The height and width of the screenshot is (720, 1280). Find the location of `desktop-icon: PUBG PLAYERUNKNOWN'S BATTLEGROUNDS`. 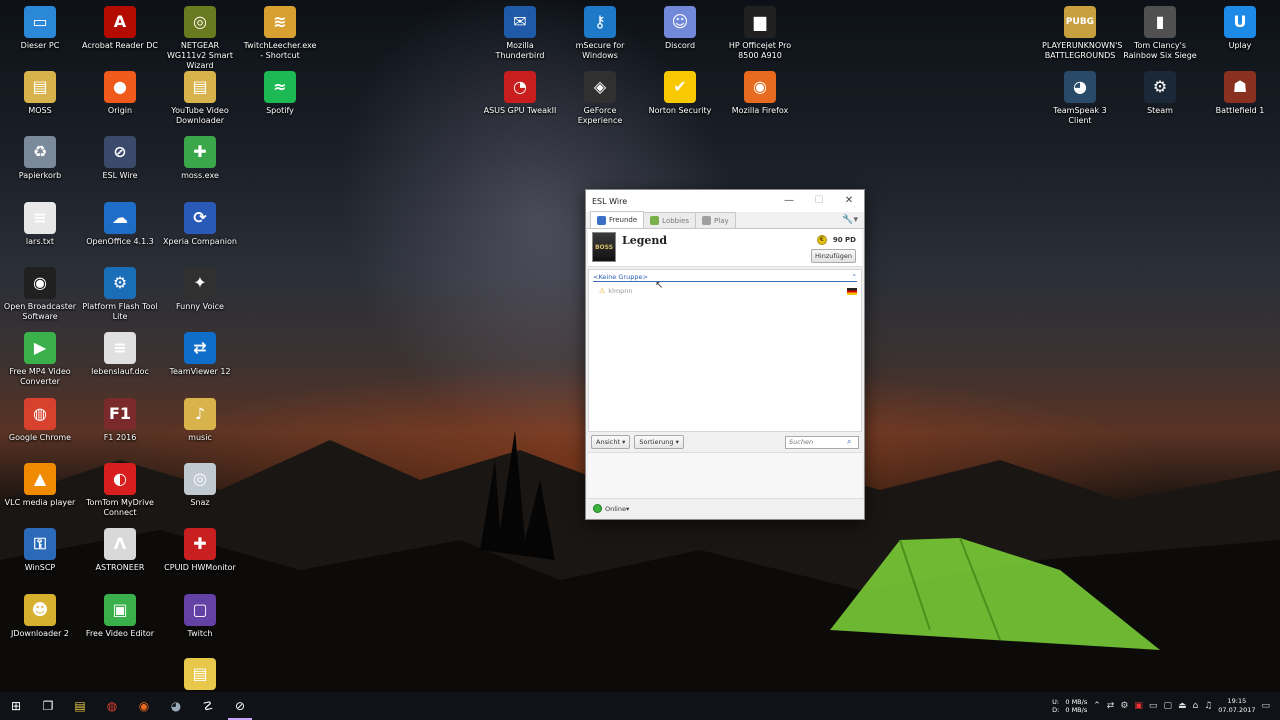

desktop-icon: PUBG PLAYERUNKNOWN'S BATTLEGROUNDS is located at coordinates (1082, 33).